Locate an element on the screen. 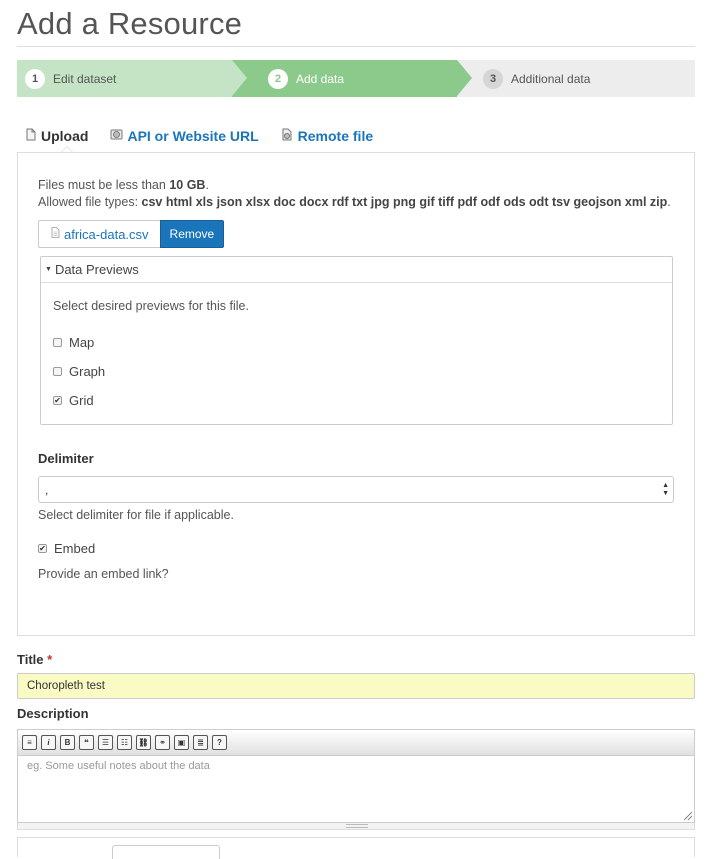 The height and width of the screenshot is (859, 717). upload-method-tabs: Upload API or Website URL Remote file is located at coordinates (356, 136).